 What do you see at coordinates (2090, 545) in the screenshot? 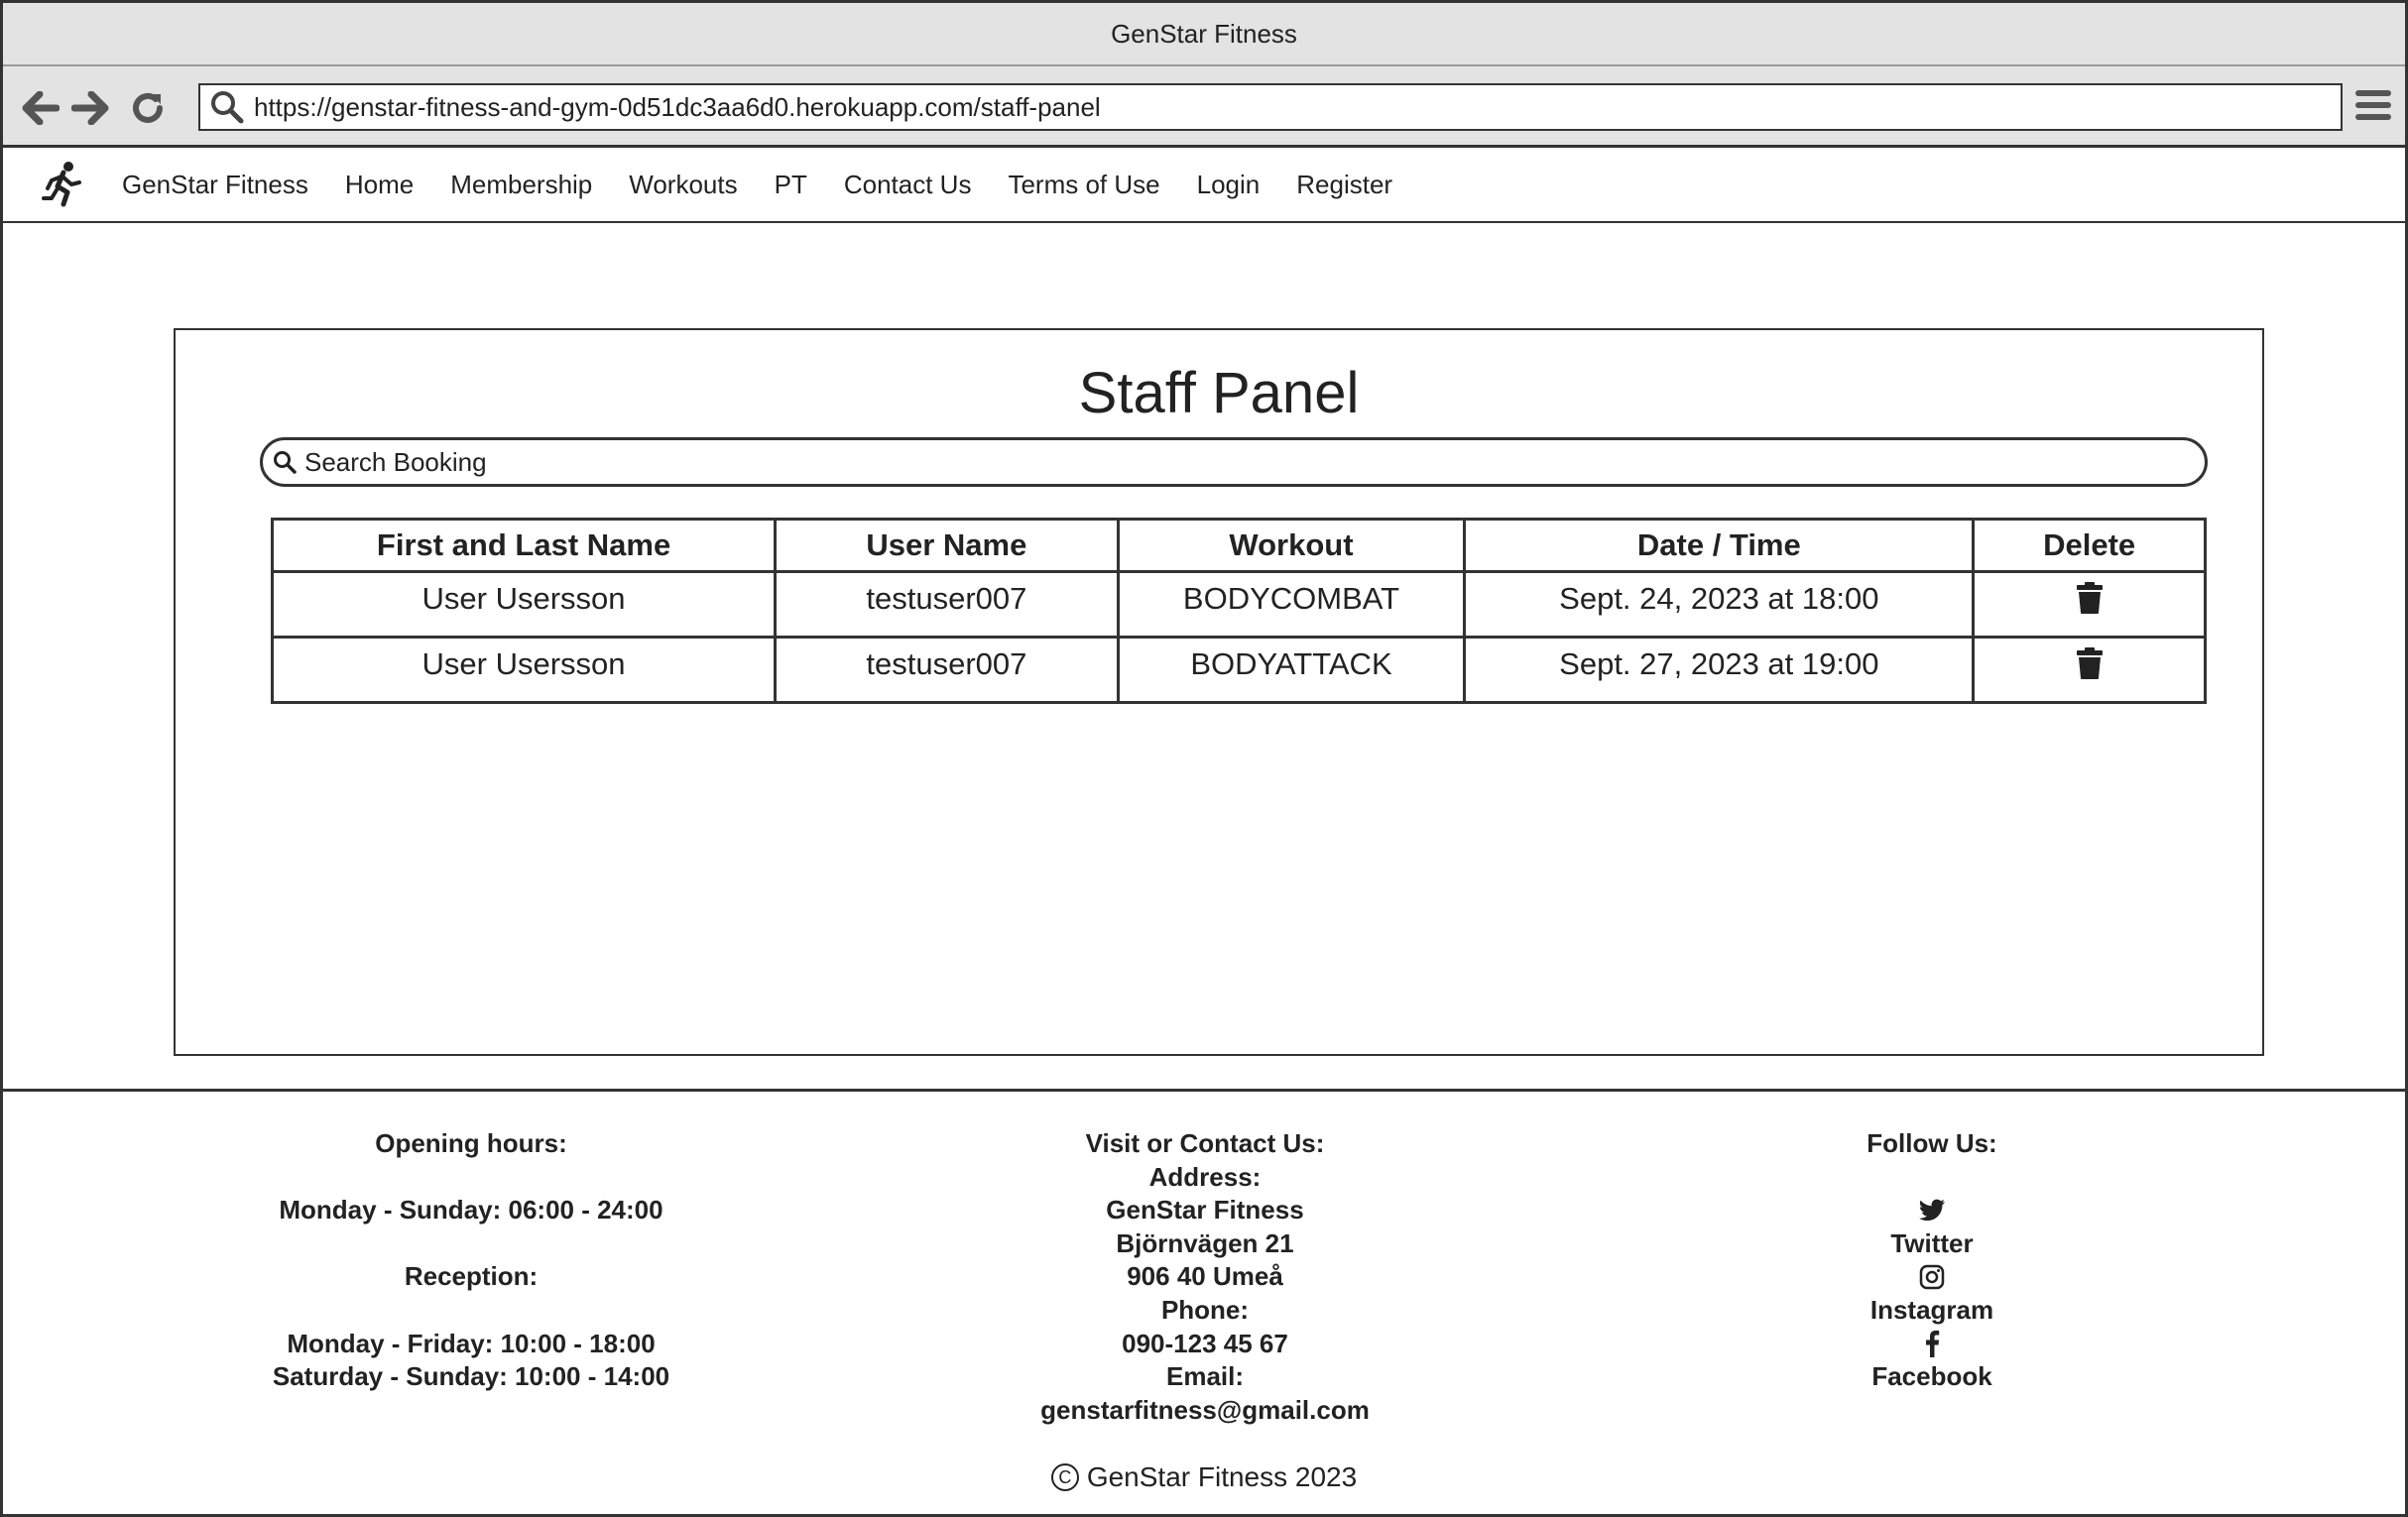
I see `column-header-delete: Delete` at bounding box center [2090, 545].